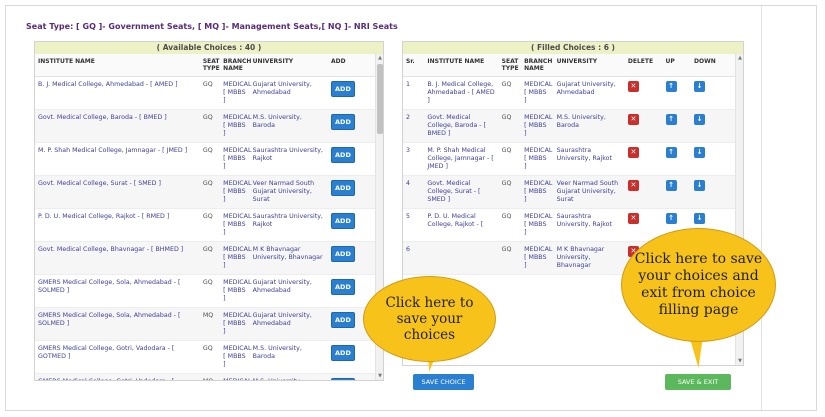  Describe the element at coordinates (289, 65) in the screenshot. I see `col-university: UNIVERSITY` at that location.